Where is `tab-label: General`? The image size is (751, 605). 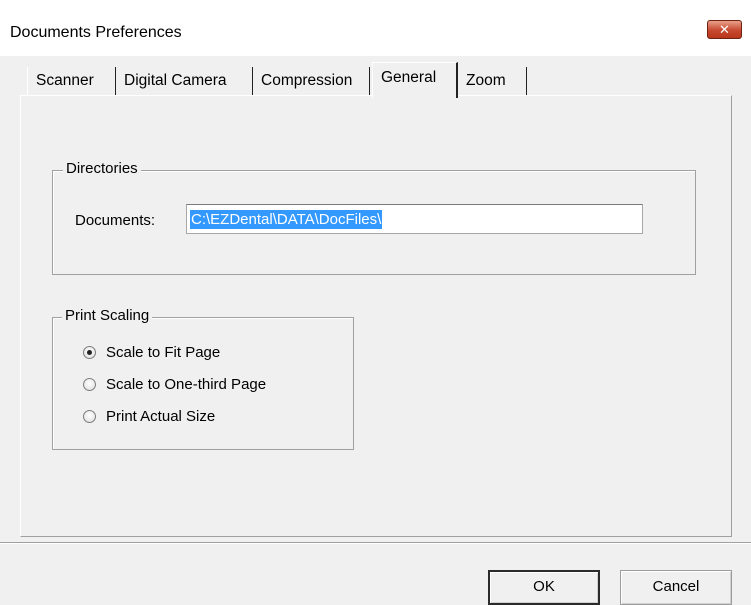 tab-label: General is located at coordinates (409, 77).